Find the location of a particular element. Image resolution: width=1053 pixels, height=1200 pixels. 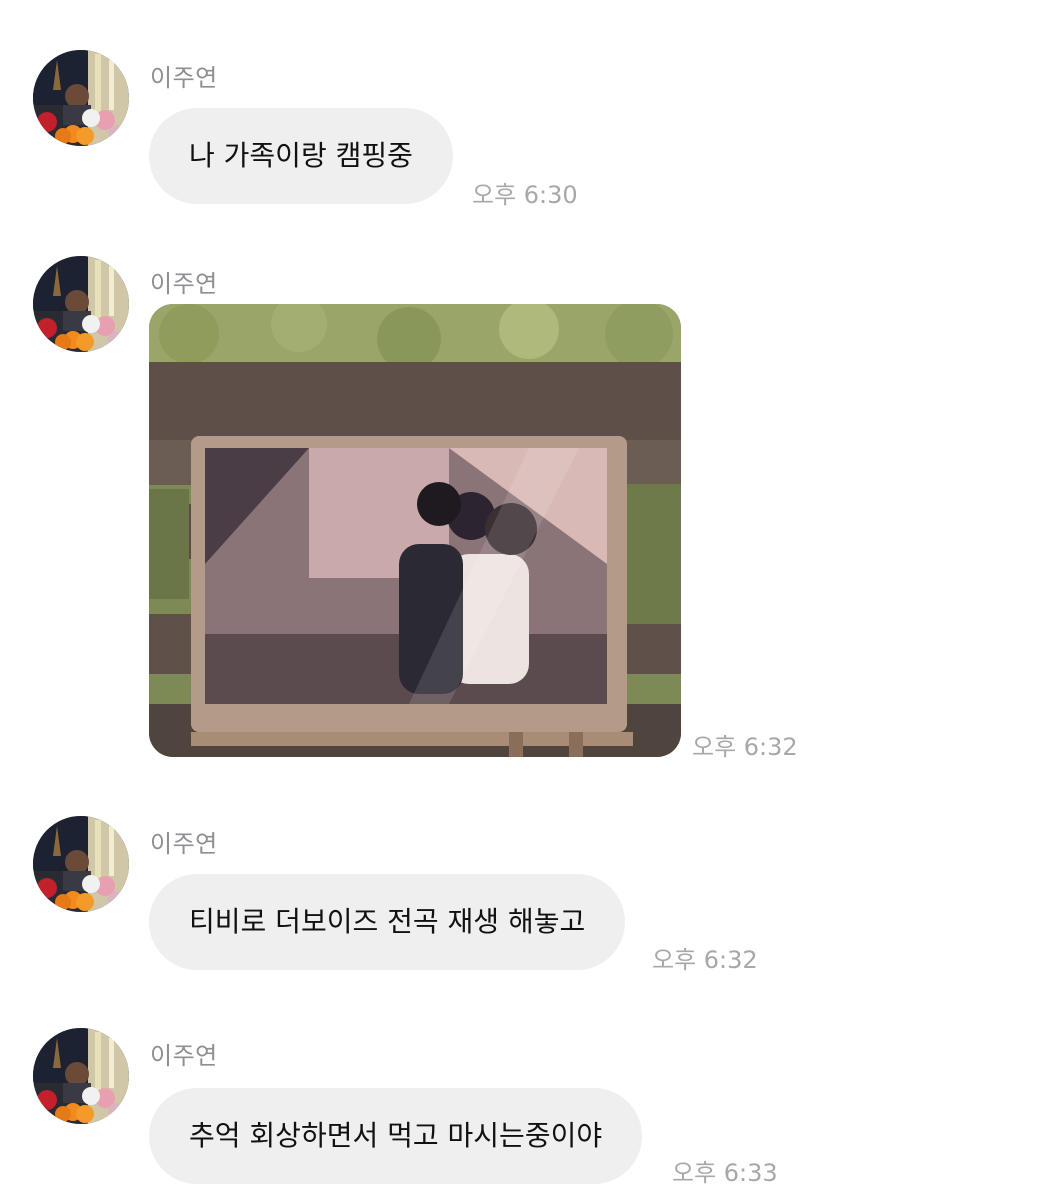

message-bubble: 추억 회상하면서 먹고 마시는중이야 is located at coordinates (396, 1136).